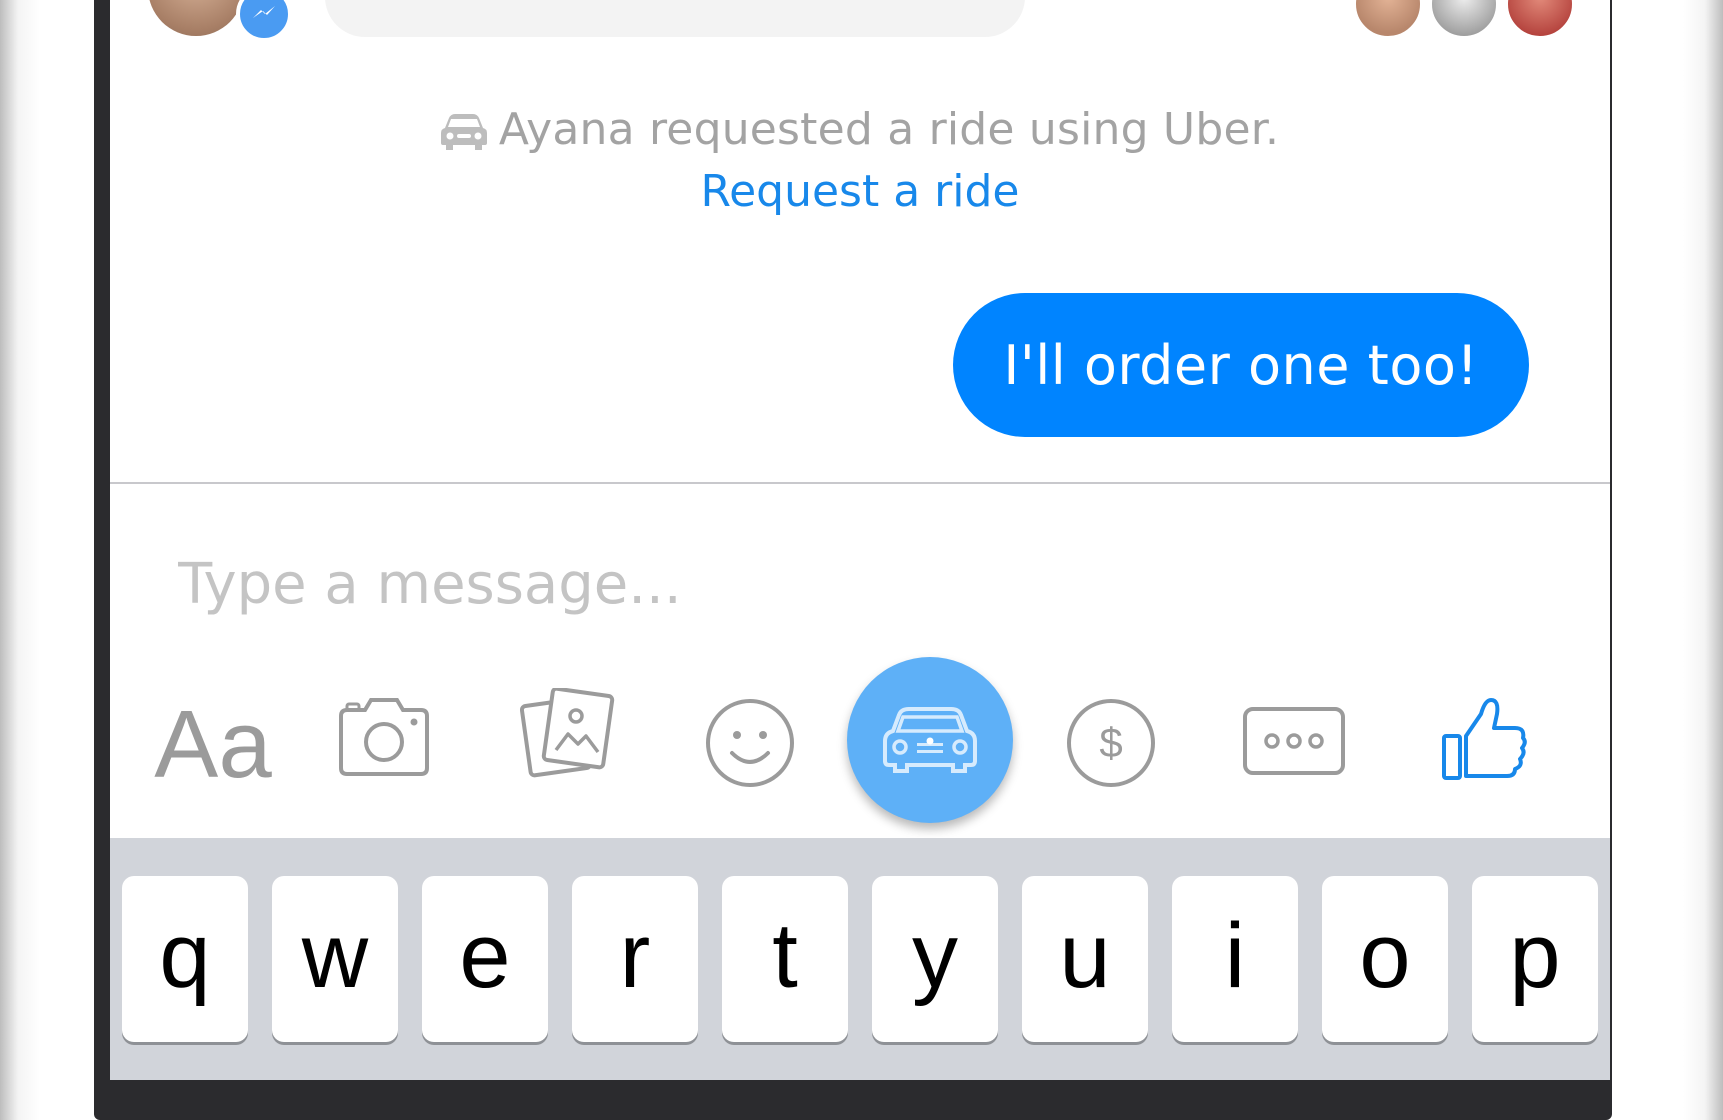 This screenshot has height=1120, width=1723. What do you see at coordinates (384, 738) in the screenshot?
I see `camera-icon` at bounding box center [384, 738].